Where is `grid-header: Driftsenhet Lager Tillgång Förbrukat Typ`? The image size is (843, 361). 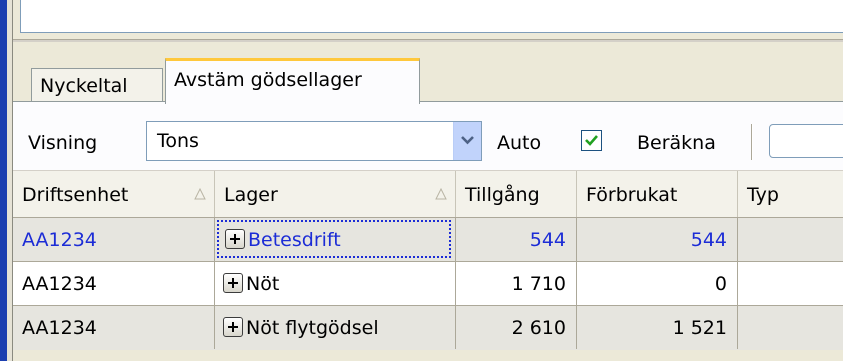
grid-header: Driftsenhet Lager Tillgång Förbrukat Typ is located at coordinates (428, 194).